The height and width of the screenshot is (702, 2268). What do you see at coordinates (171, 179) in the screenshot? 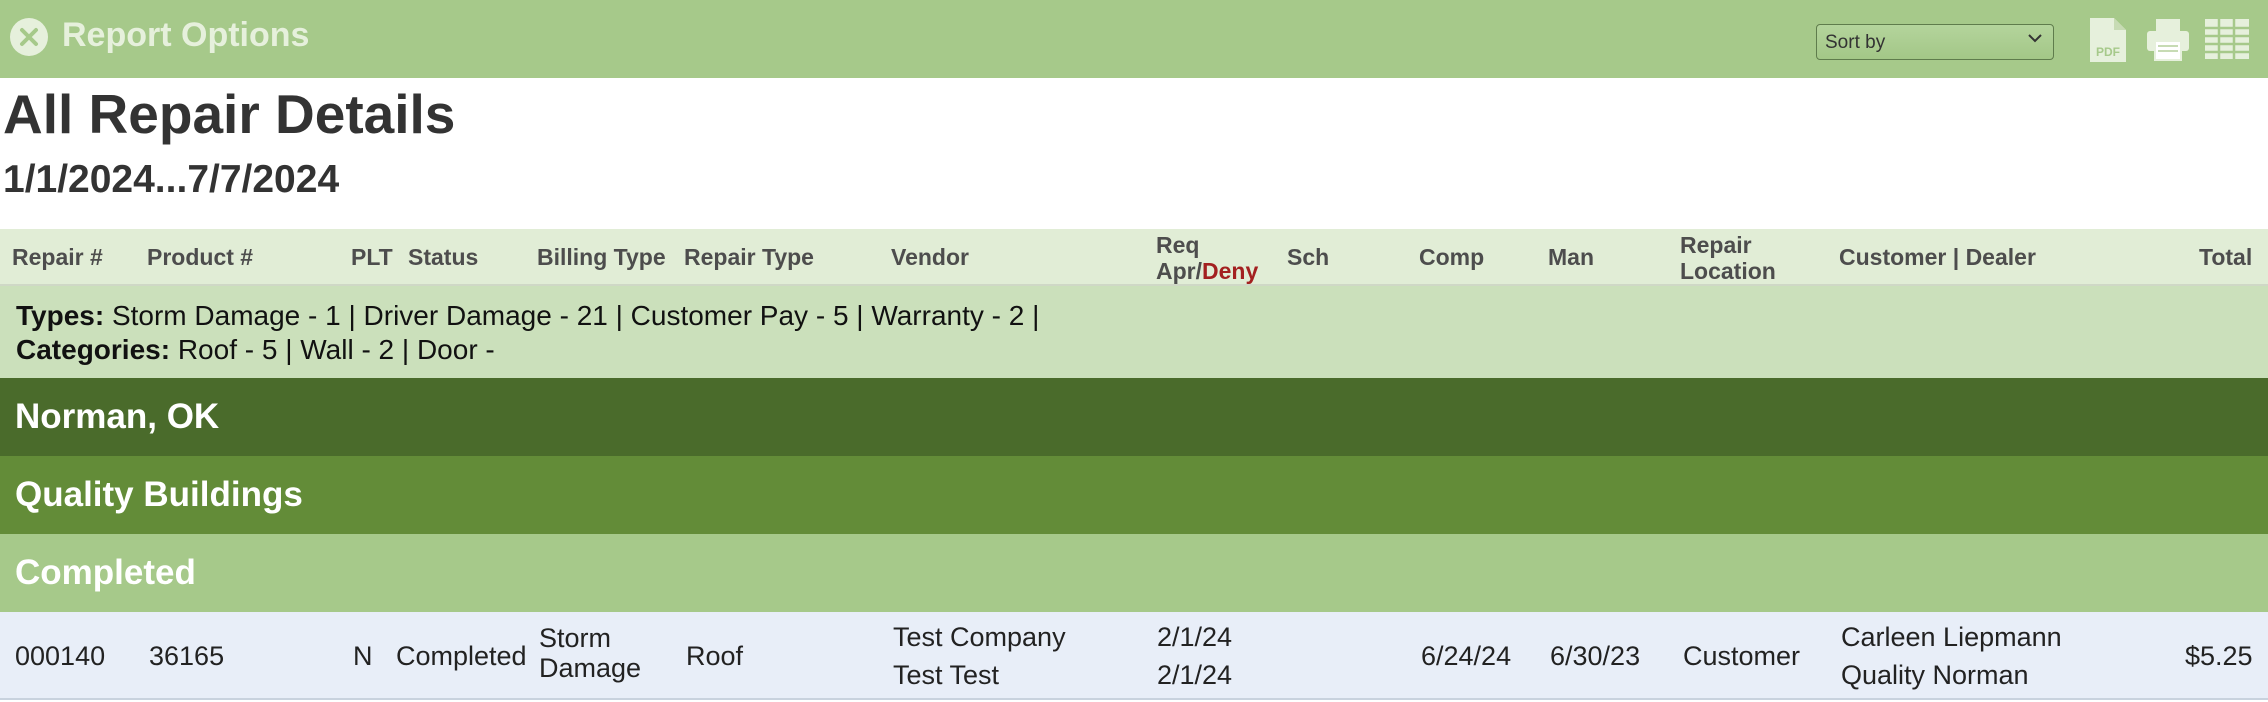
I see `report-date-range: 1/1/2024...7/7/2024` at bounding box center [171, 179].